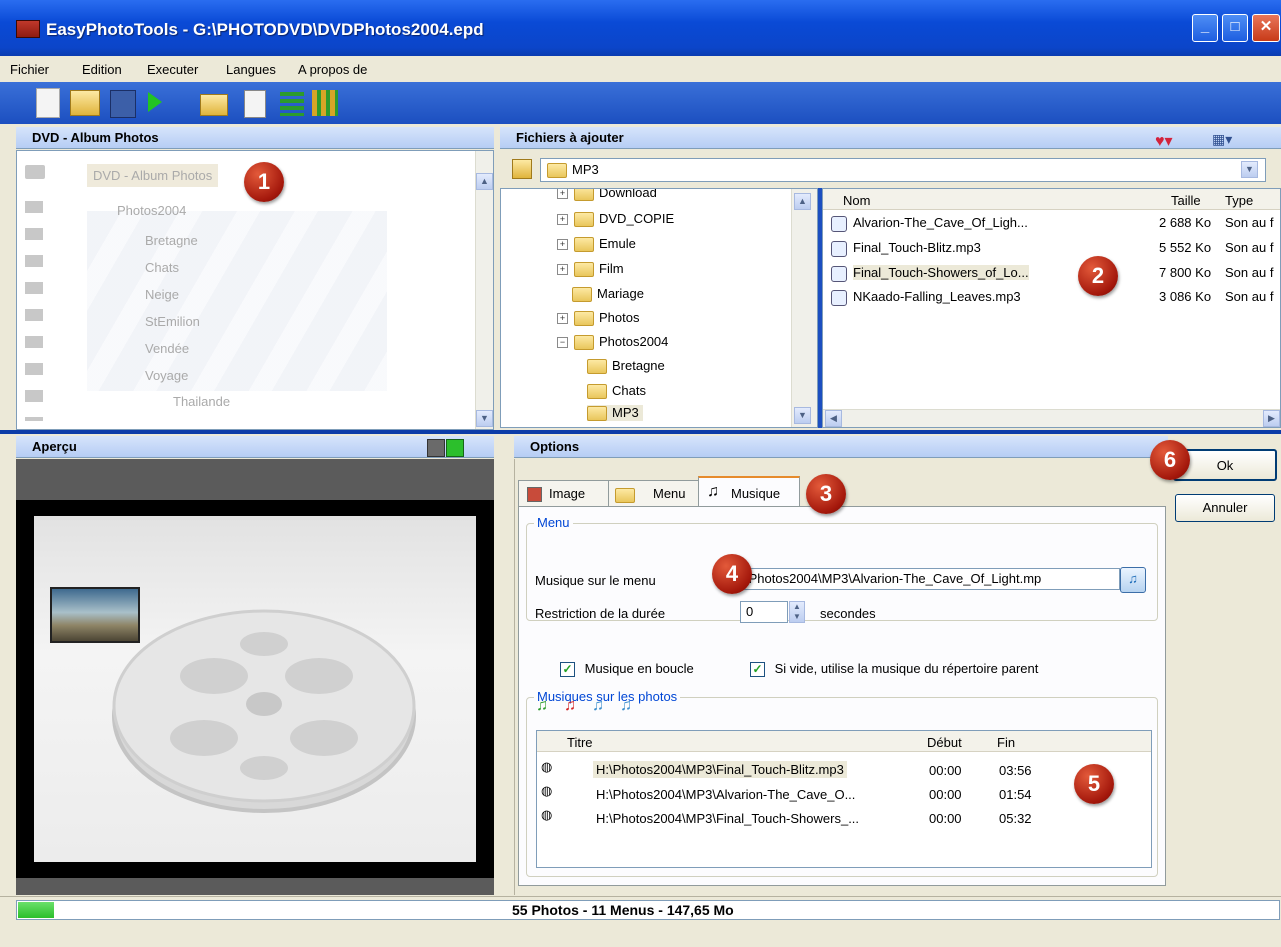  I want to click on path-dropdown-icon: ▼, so click(1249, 169).